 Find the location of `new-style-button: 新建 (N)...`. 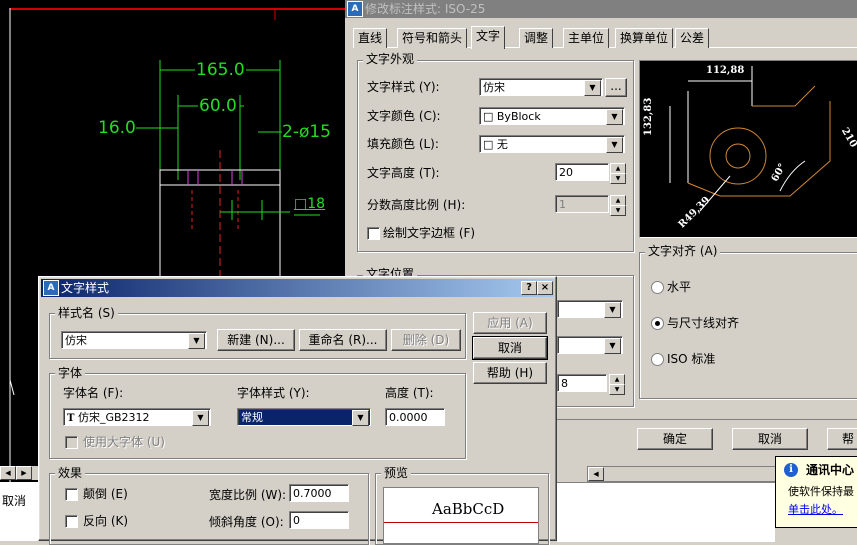

new-style-button: 新建 (N)... is located at coordinates (256, 340).